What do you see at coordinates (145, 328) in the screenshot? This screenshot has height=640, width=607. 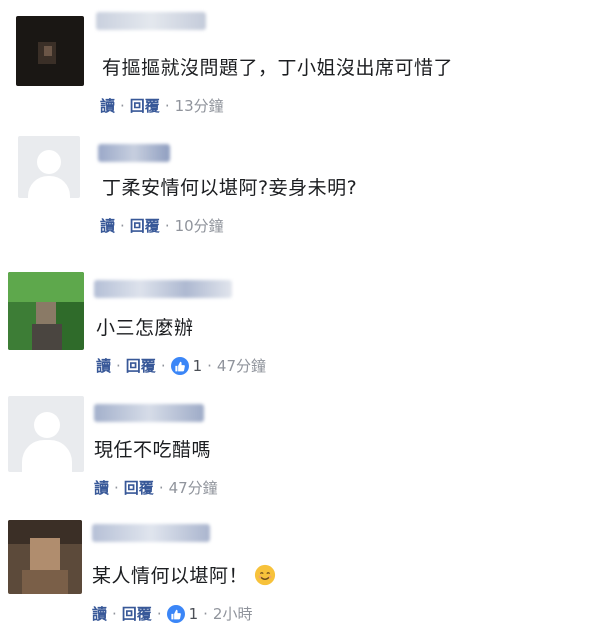 I see `comment-text: 小三怎麼辦` at bounding box center [145, 328].